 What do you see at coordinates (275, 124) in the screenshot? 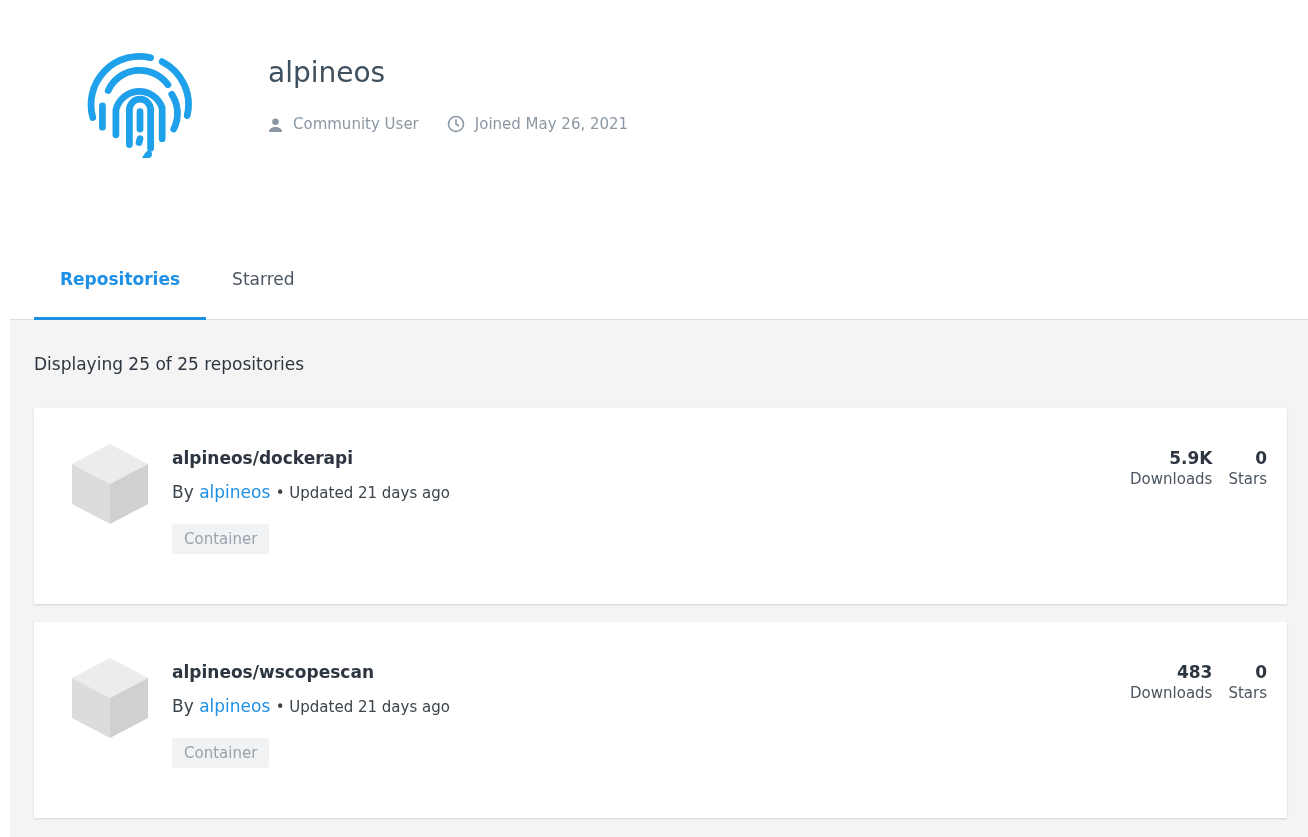
I see `user-icon` at bounding box center [275, 124].